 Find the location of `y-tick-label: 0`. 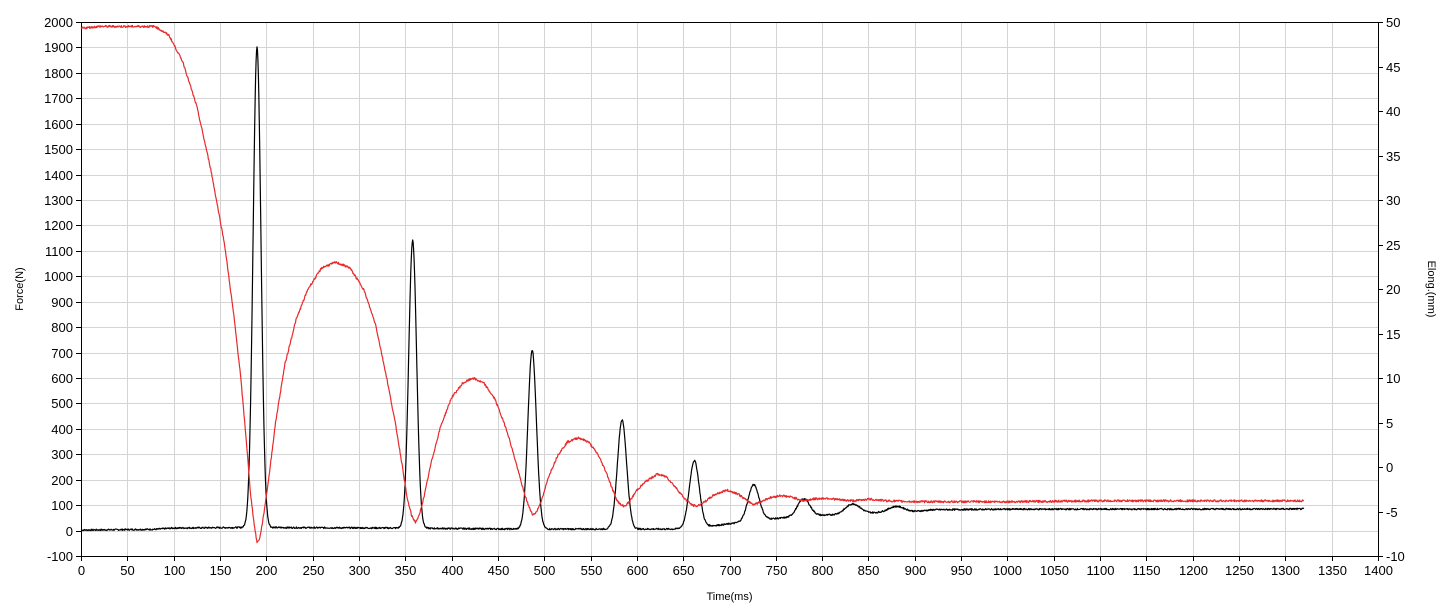

y-tick-label: 0 is located at coordinates (69, 531).